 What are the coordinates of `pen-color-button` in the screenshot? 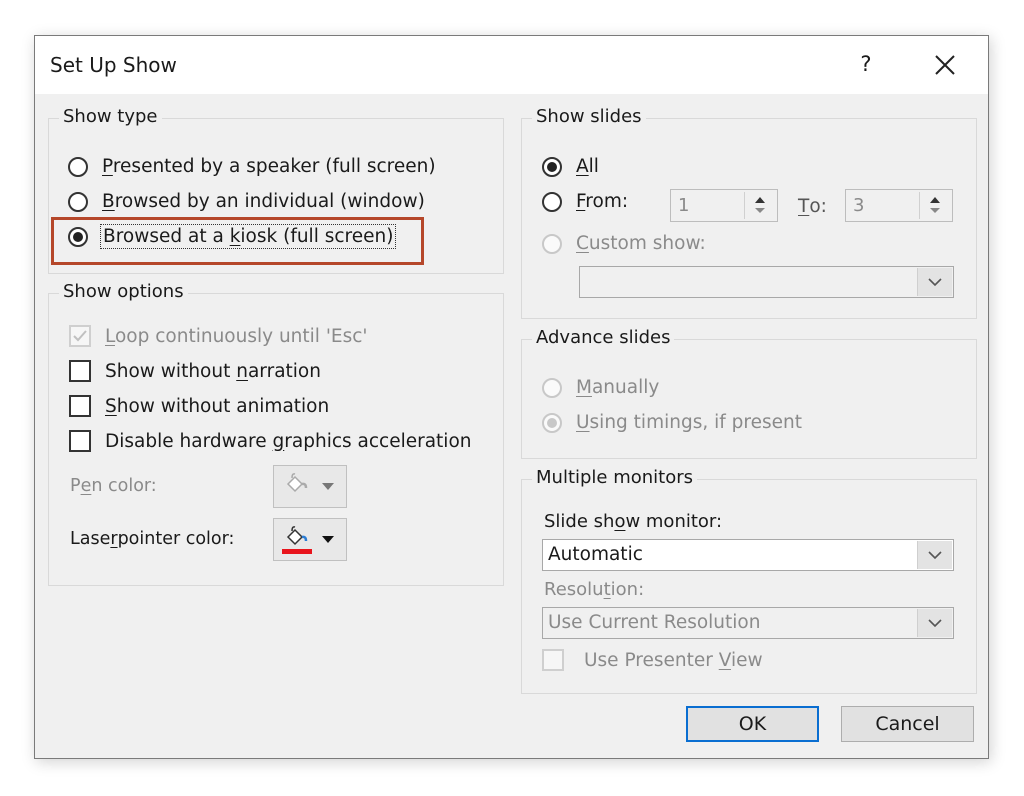 It's located at (310, 486).